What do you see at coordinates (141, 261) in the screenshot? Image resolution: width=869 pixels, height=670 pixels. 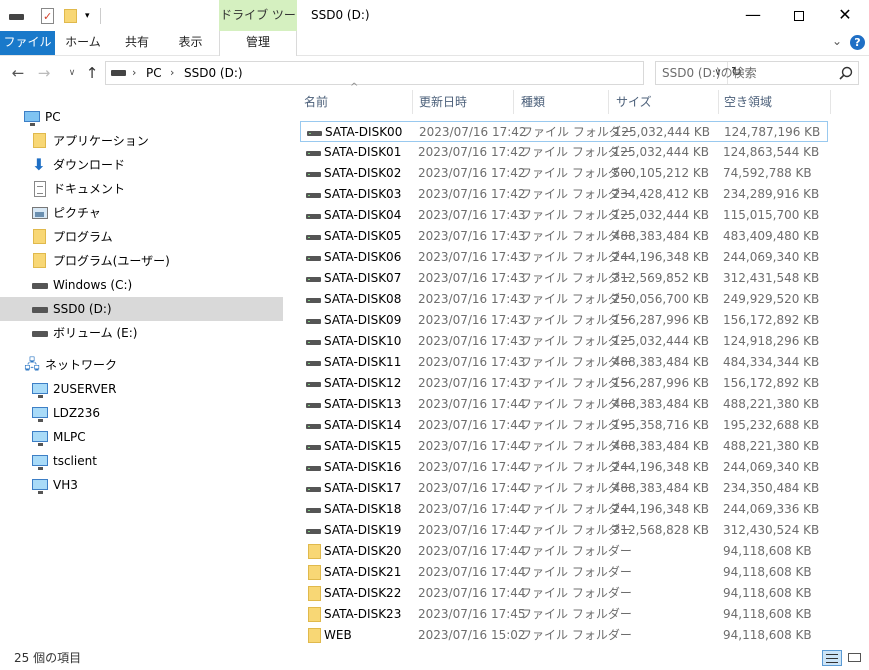 I see `nav-item-programs-user: プログラム(ユーザー)` at bounding box center [141, 261].